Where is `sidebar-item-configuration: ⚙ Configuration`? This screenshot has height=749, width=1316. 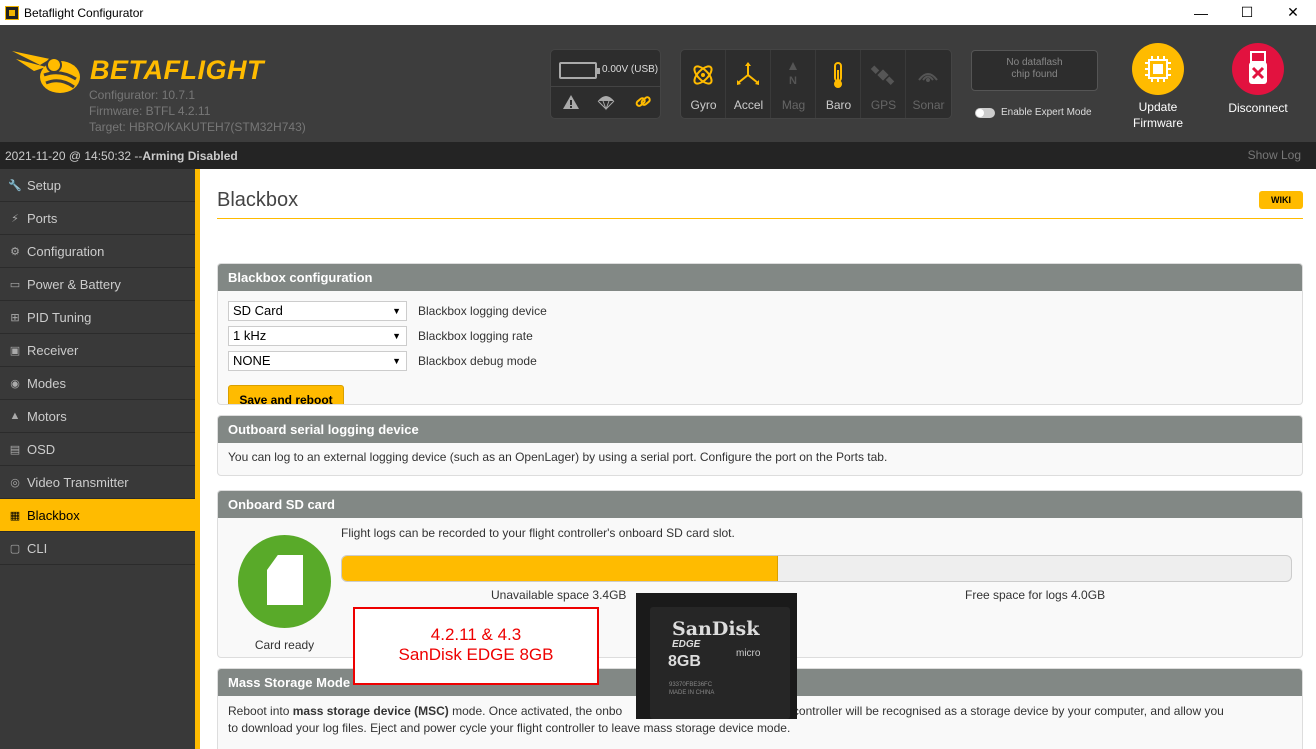 sidebar-item-configuration: ⚙ Configuration is located at coordinates (97, 251).